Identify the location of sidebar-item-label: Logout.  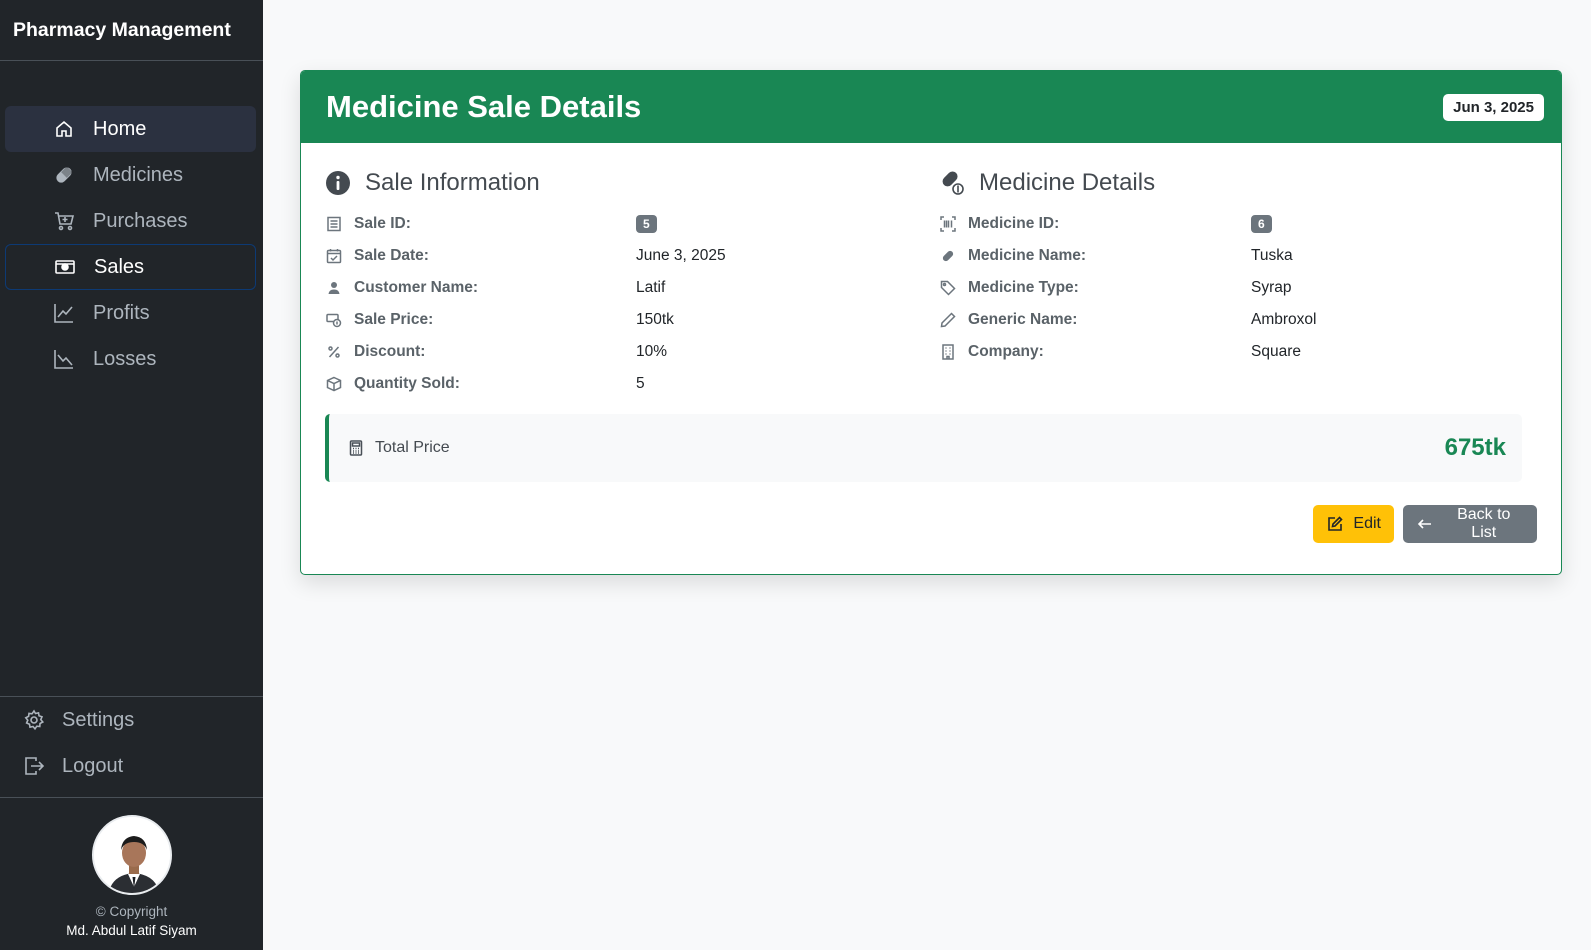
(93, 765).